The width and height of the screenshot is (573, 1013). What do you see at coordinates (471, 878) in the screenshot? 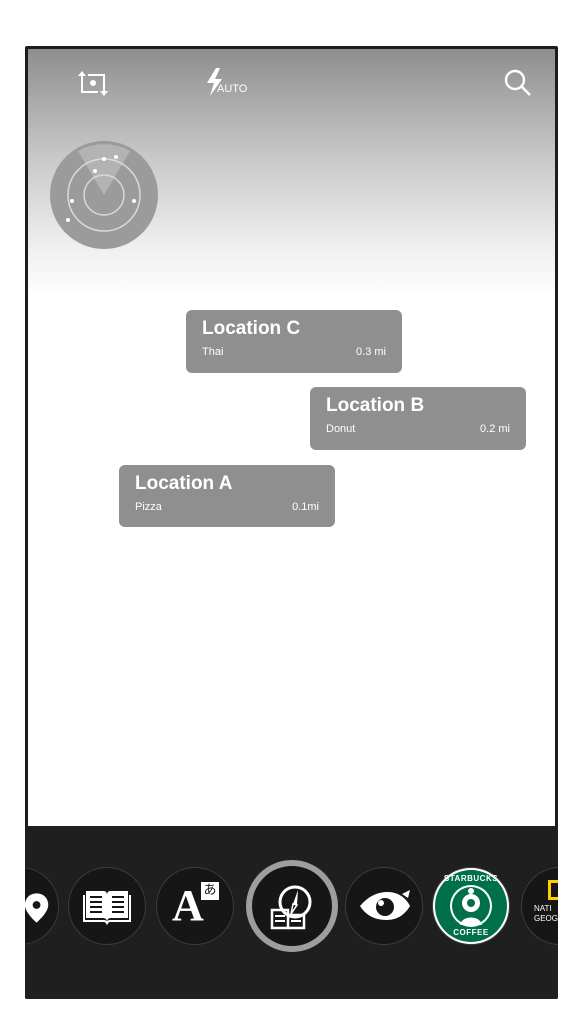
I see `starbucks-text-top: STARBUCKS` at bounding box center [471, 878].